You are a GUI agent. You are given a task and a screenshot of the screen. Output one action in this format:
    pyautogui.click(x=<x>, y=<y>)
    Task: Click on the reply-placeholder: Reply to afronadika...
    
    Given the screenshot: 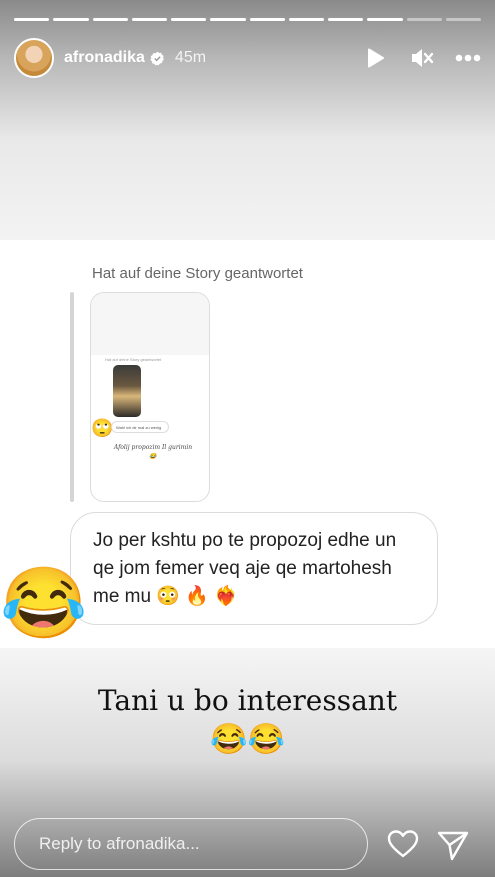 What is the action you would take?
    pyautogui.click(x=119, y=843)
    